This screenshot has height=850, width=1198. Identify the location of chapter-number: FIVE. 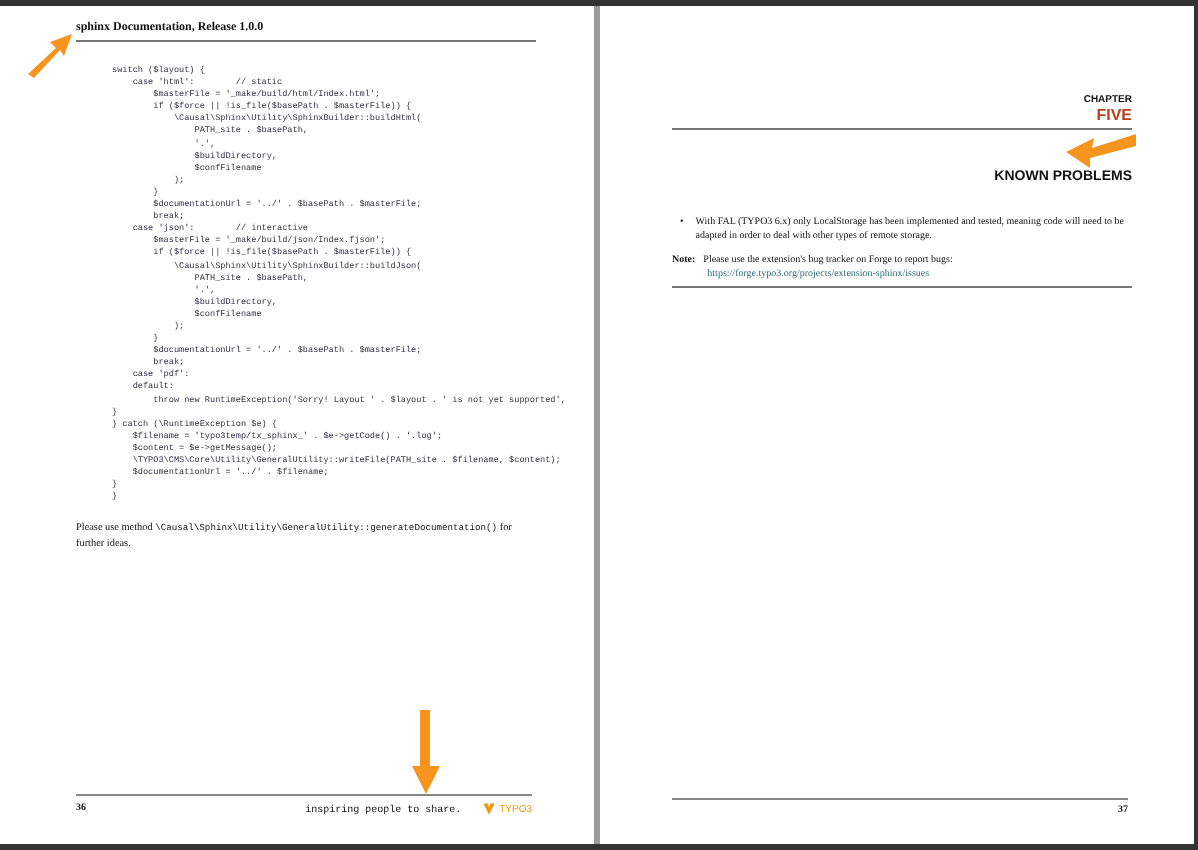
(1114, 115).